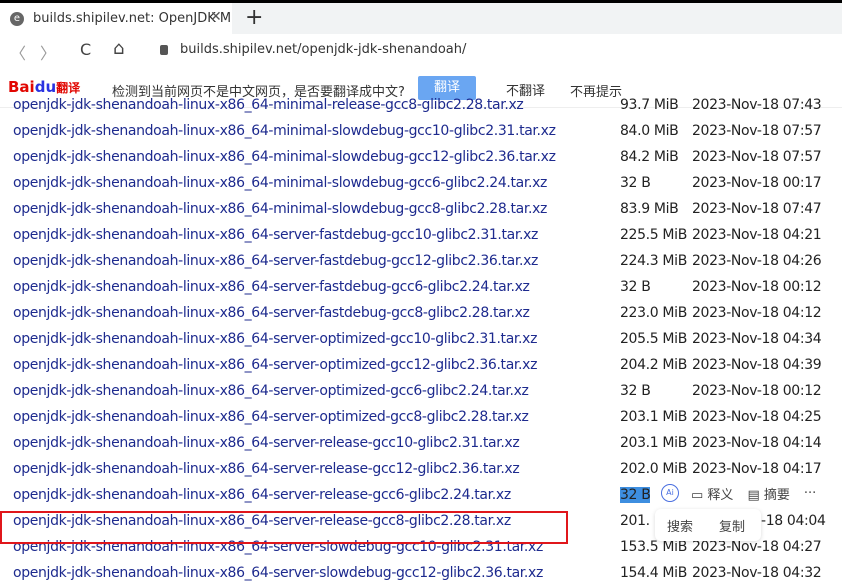 The image size is (842, 586). What do you see at coordinates (732, 525) in the screenshot?
I see `copy-button: 复制` at bounding box center [732, 525].